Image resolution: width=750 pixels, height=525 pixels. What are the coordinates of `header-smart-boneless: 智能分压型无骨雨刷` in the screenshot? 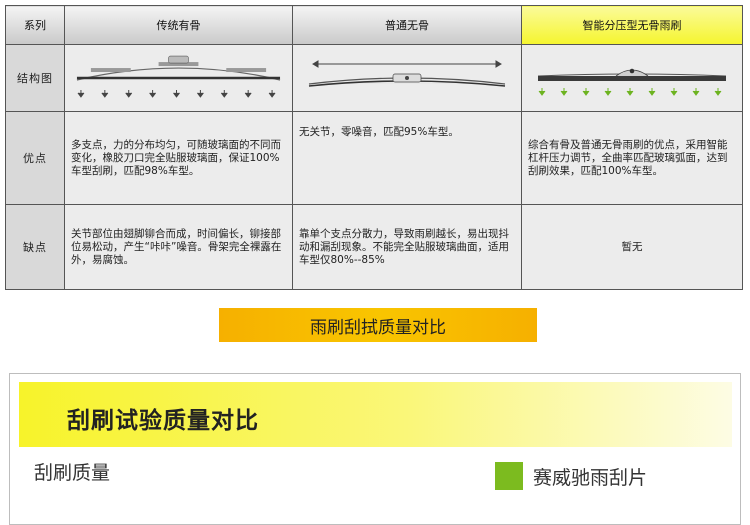 It's located at (632, 25).